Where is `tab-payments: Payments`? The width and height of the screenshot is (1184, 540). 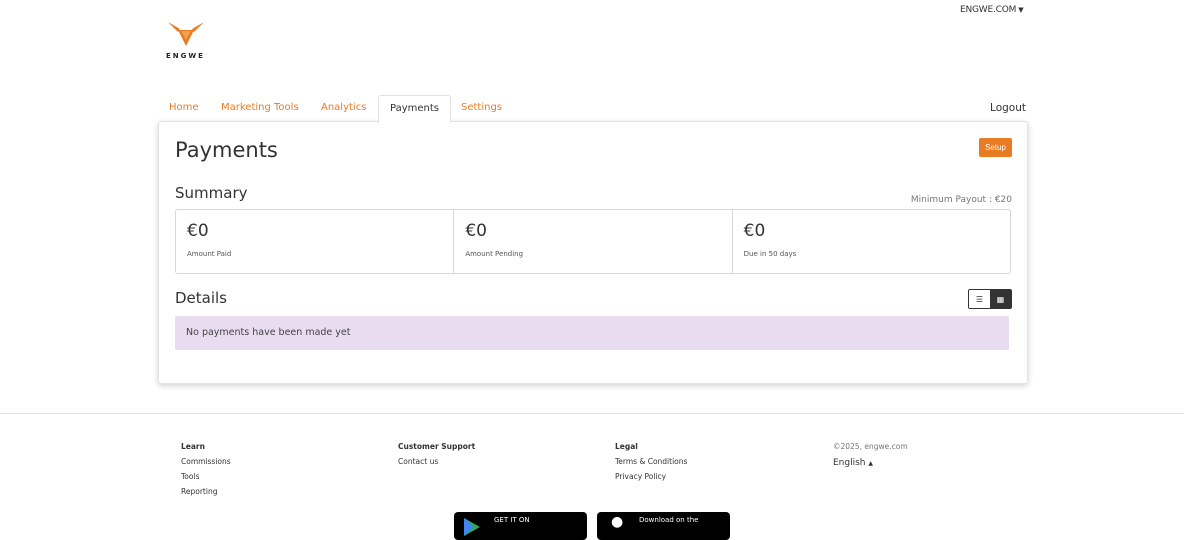 tab-payments: Payments is located at coordinates (414, 109).